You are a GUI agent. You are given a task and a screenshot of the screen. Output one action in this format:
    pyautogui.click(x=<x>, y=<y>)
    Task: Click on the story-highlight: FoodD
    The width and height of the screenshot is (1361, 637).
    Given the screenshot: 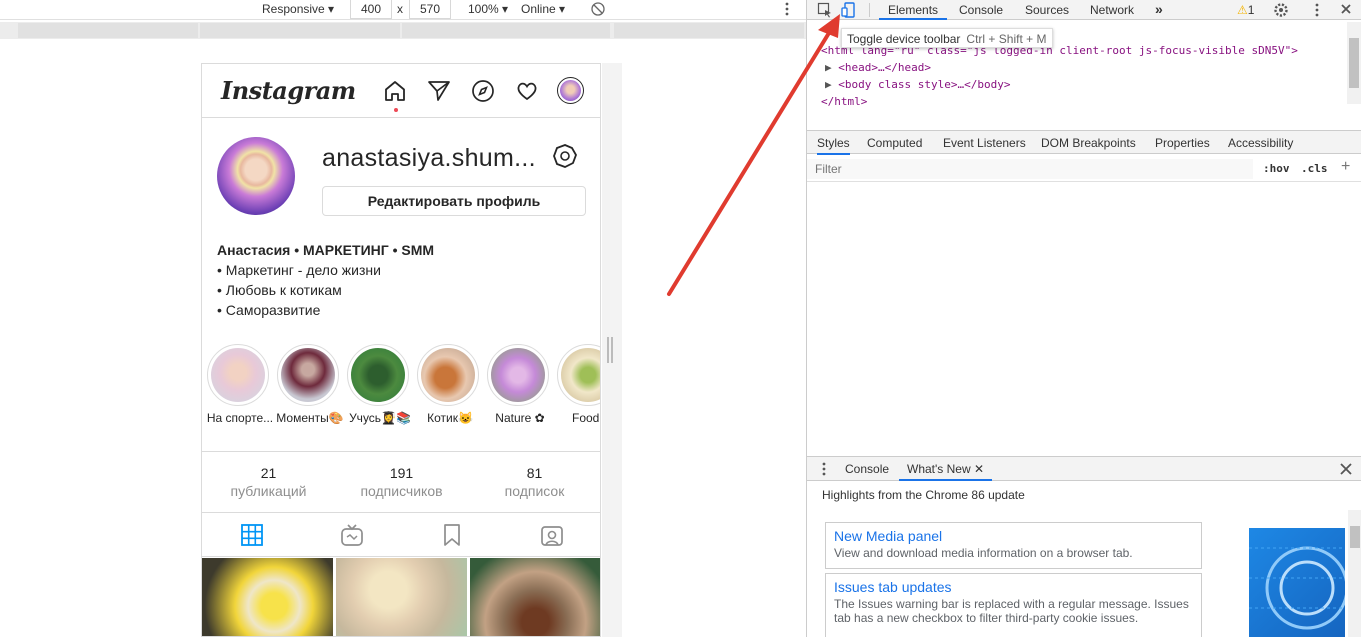 What is the action you would take?
    pyautogui.click(x=578, y=384)
    